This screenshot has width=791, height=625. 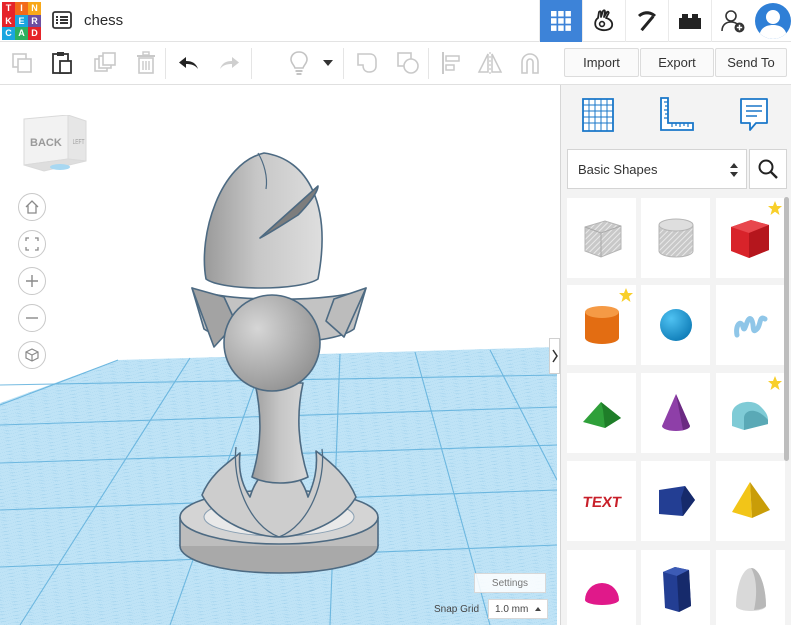 I want to click on speech-bubble-icon, so click(x=754, y=114).